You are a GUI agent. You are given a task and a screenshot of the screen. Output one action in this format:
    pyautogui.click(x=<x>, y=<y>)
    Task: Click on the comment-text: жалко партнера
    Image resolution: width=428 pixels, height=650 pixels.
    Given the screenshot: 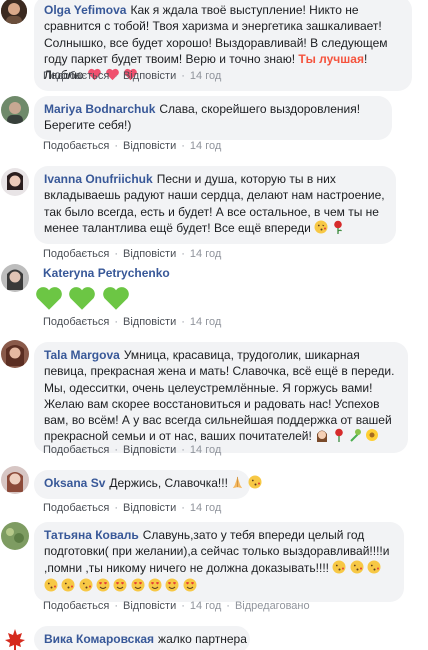 What is the action you would take?
    pyautogui.click(x=202, y=639)
    